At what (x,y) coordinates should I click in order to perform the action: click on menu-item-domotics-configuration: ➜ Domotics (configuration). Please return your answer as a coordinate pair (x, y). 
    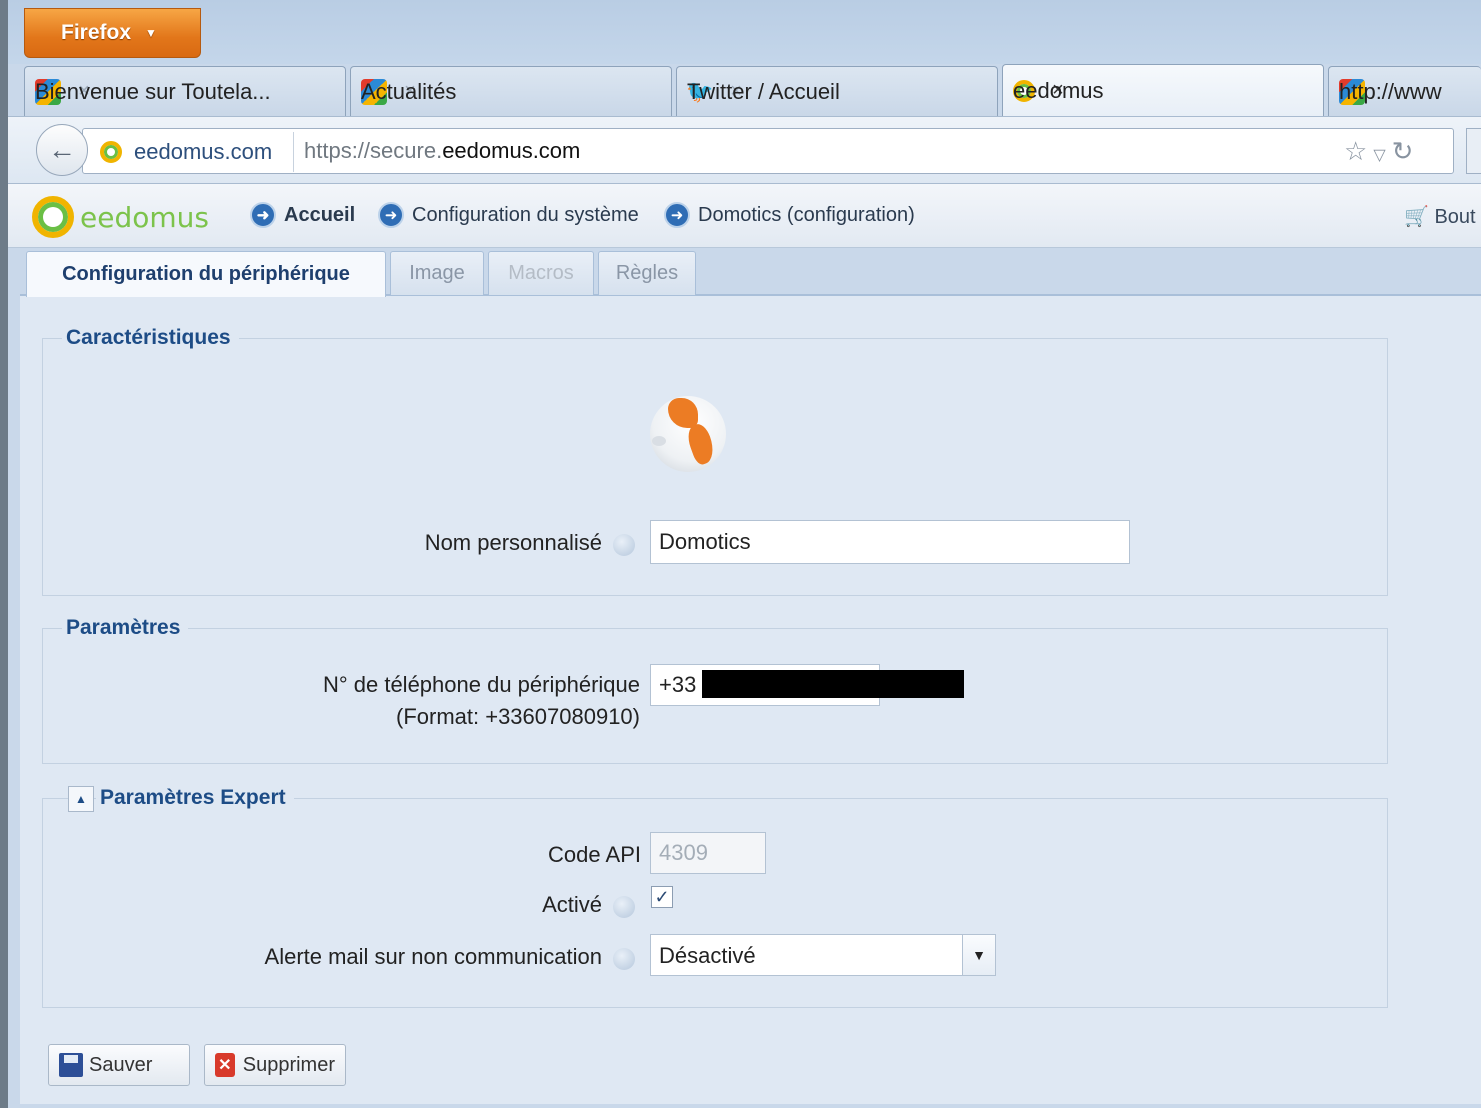
    Looking at the image, I should click on (789, 215).